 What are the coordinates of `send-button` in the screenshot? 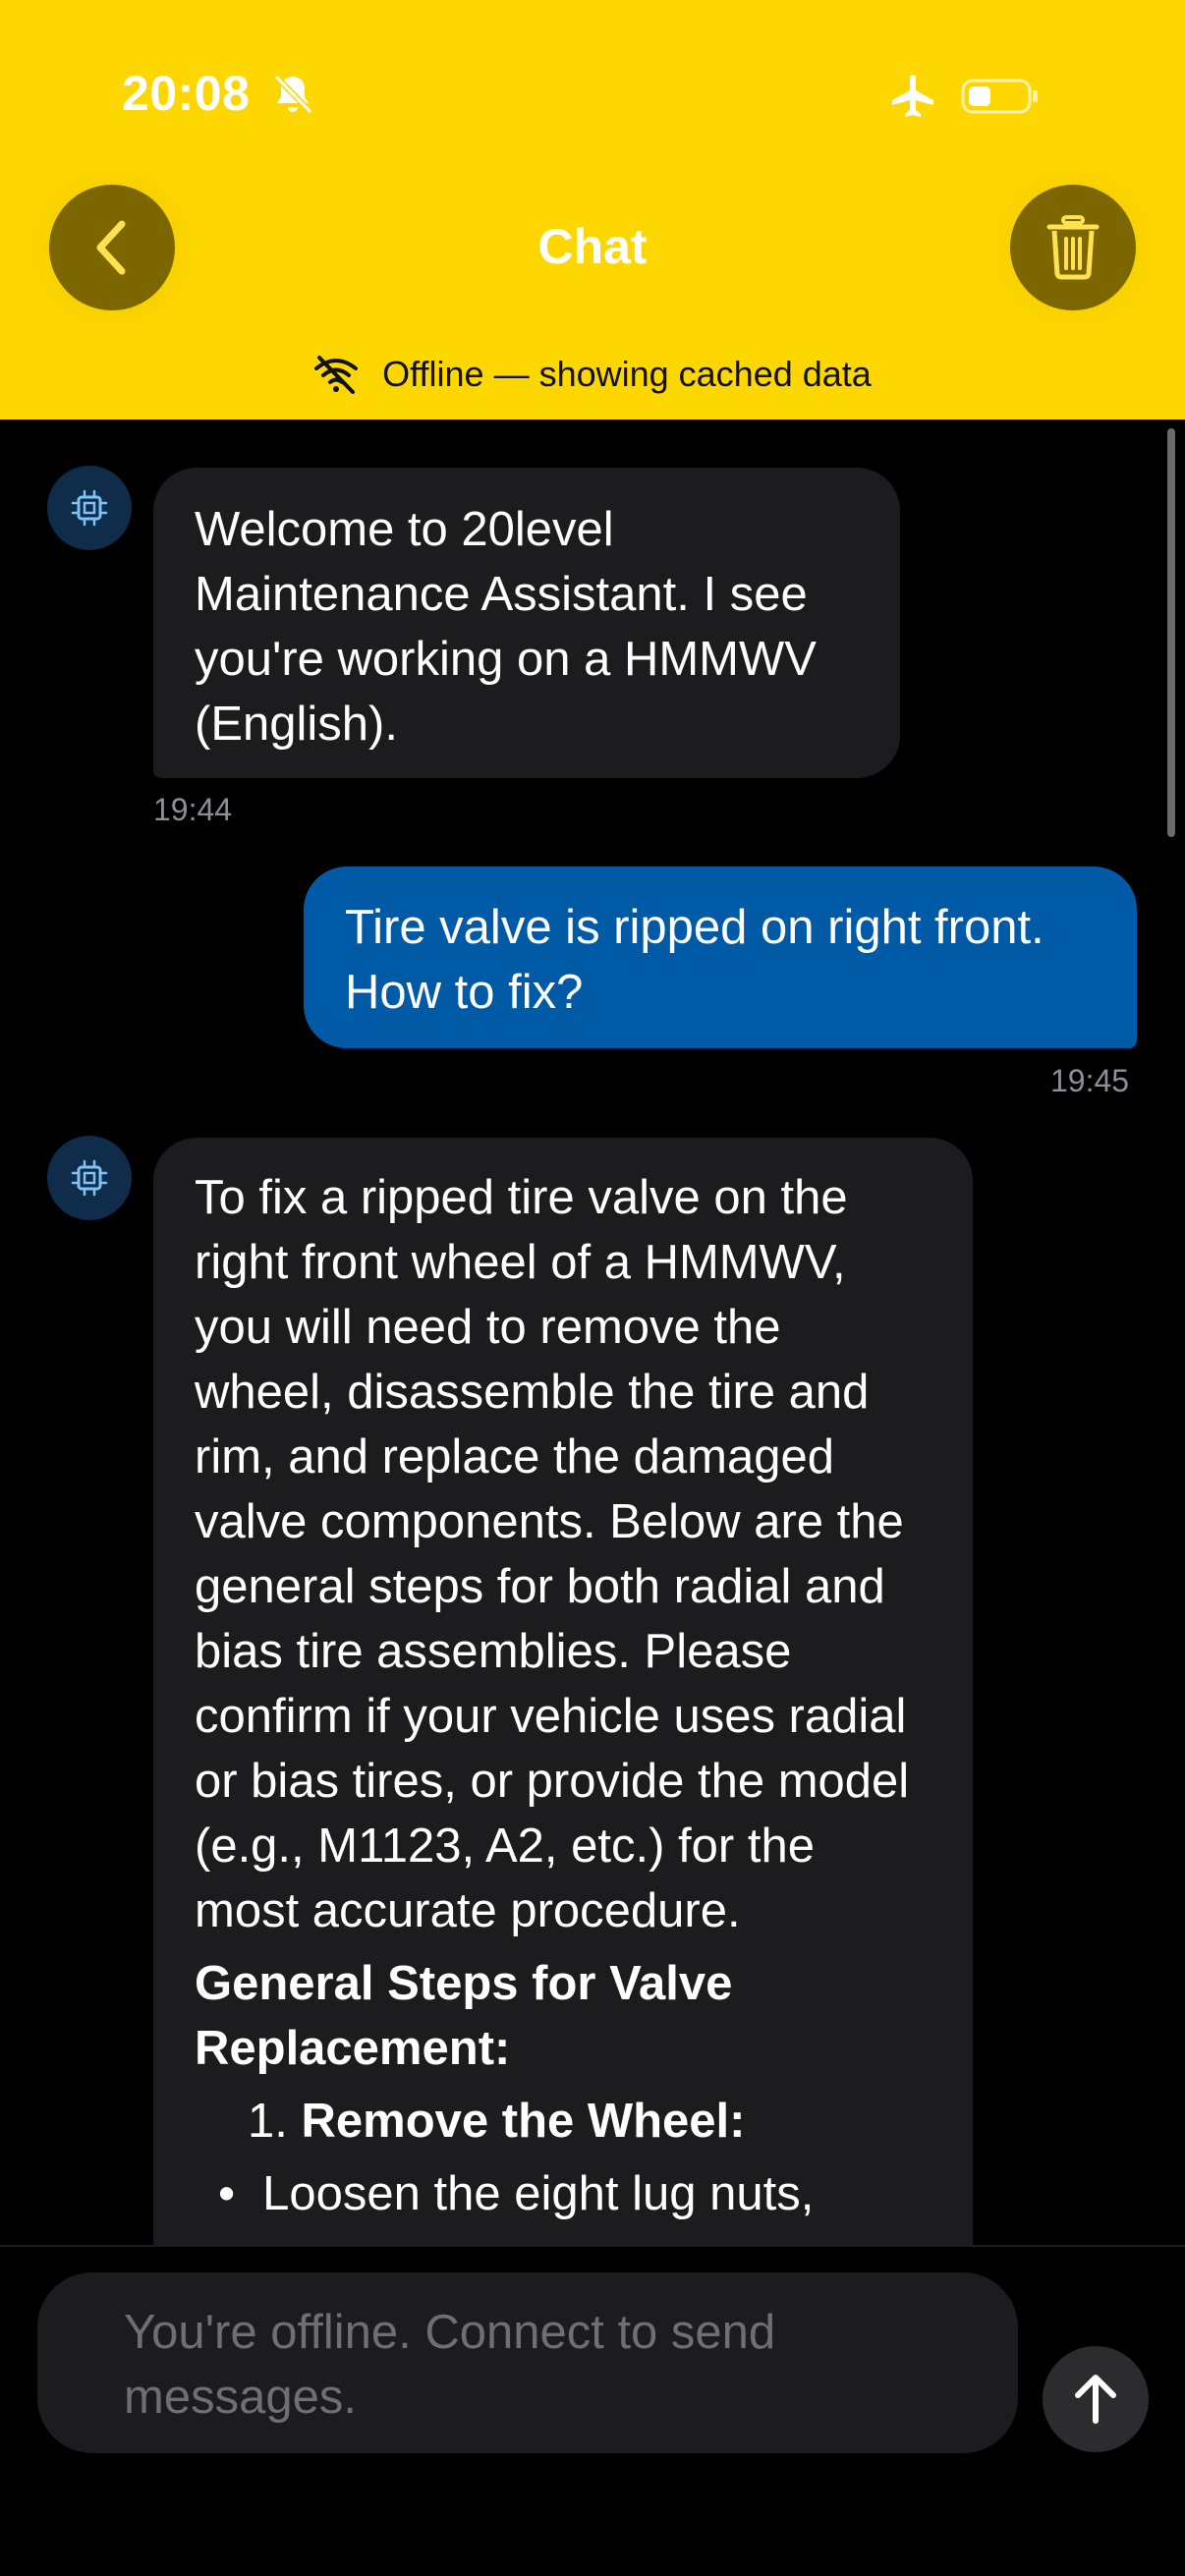 It's located at (1096, 2399).